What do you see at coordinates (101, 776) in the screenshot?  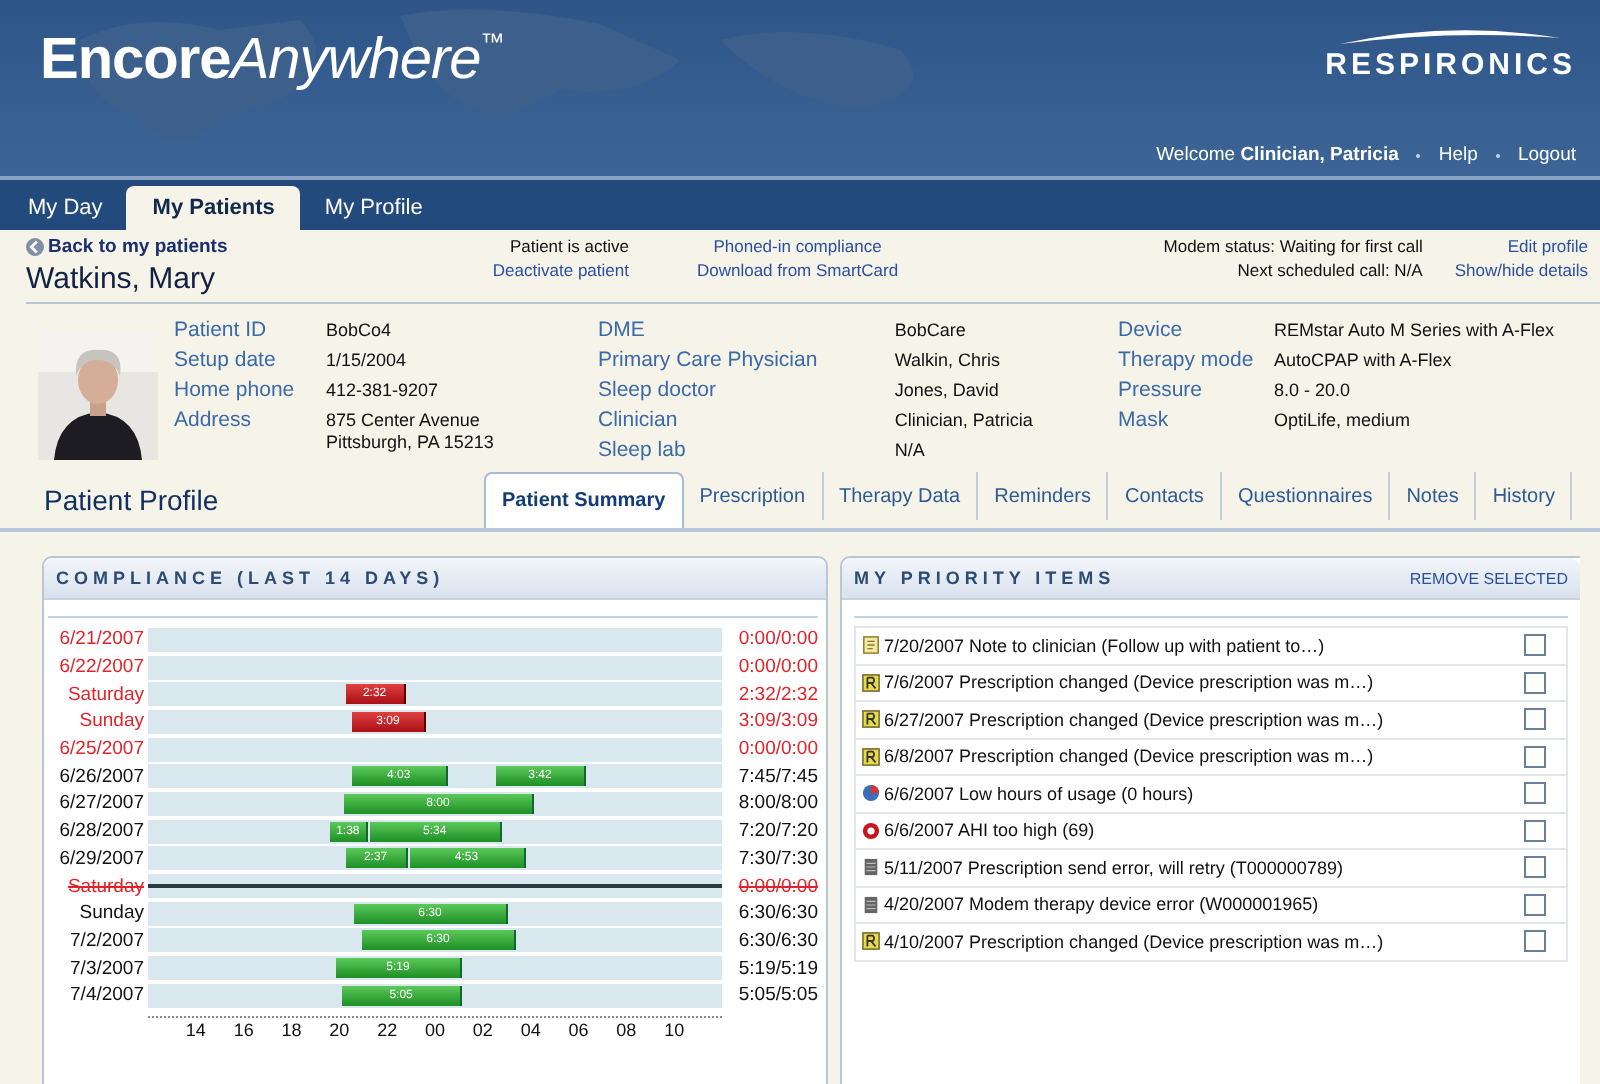 I see `day-label: 6/26/2007` at bounding box center [101, 776].